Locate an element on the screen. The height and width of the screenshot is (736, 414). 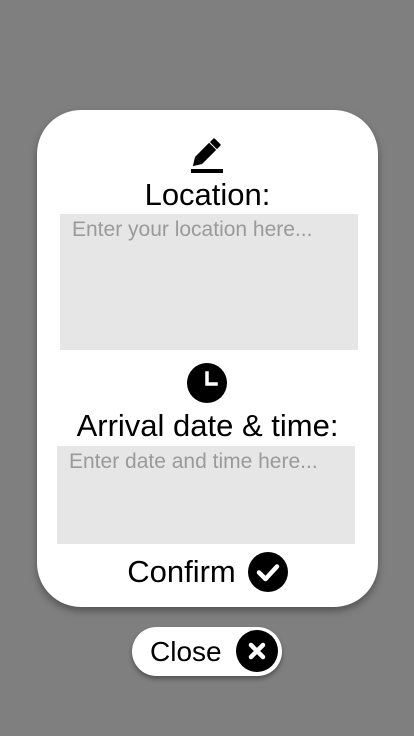
pencil-edit-icon is located at coordinates (207, 155).